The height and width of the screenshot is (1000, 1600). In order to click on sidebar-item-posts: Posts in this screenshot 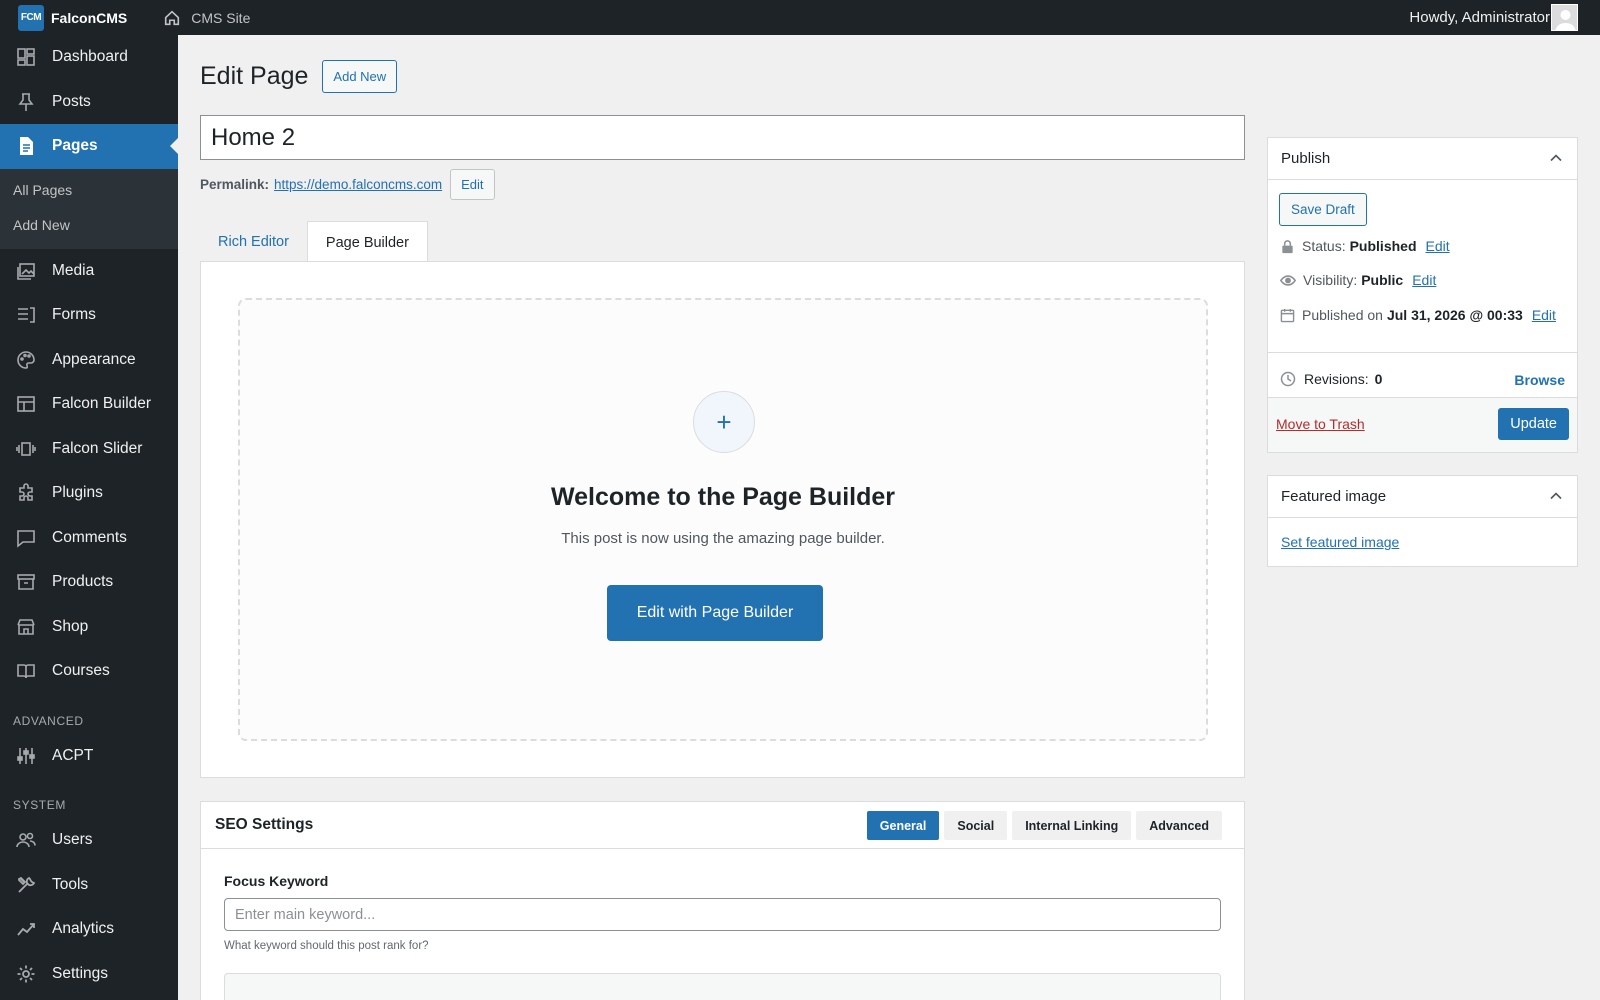, I will do `click(89, 102)`.